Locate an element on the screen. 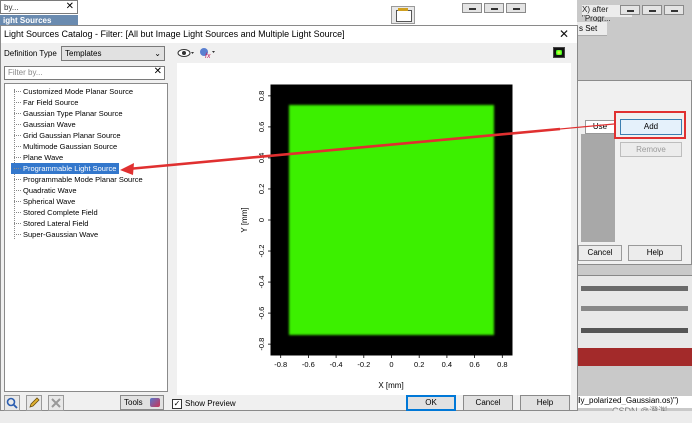  tree-item: Grid Gaussian Planar Source is located at coordinates (67, 135).